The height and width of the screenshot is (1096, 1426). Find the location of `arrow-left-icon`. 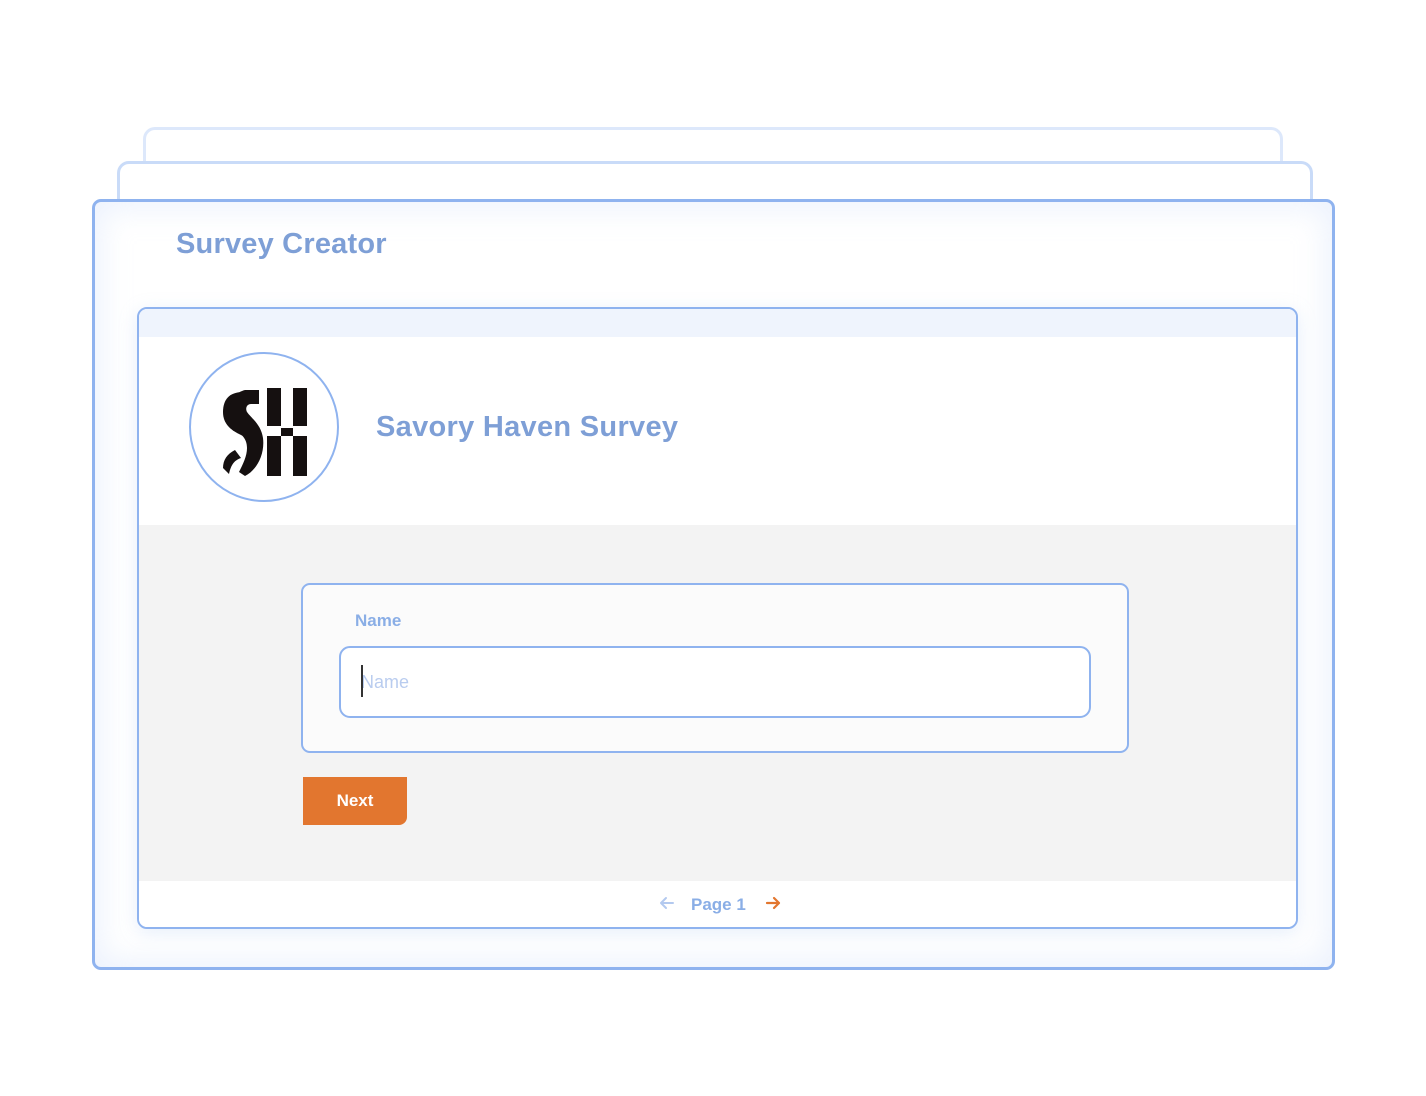

arrow-left-icon is located at coordinates (667, 903).